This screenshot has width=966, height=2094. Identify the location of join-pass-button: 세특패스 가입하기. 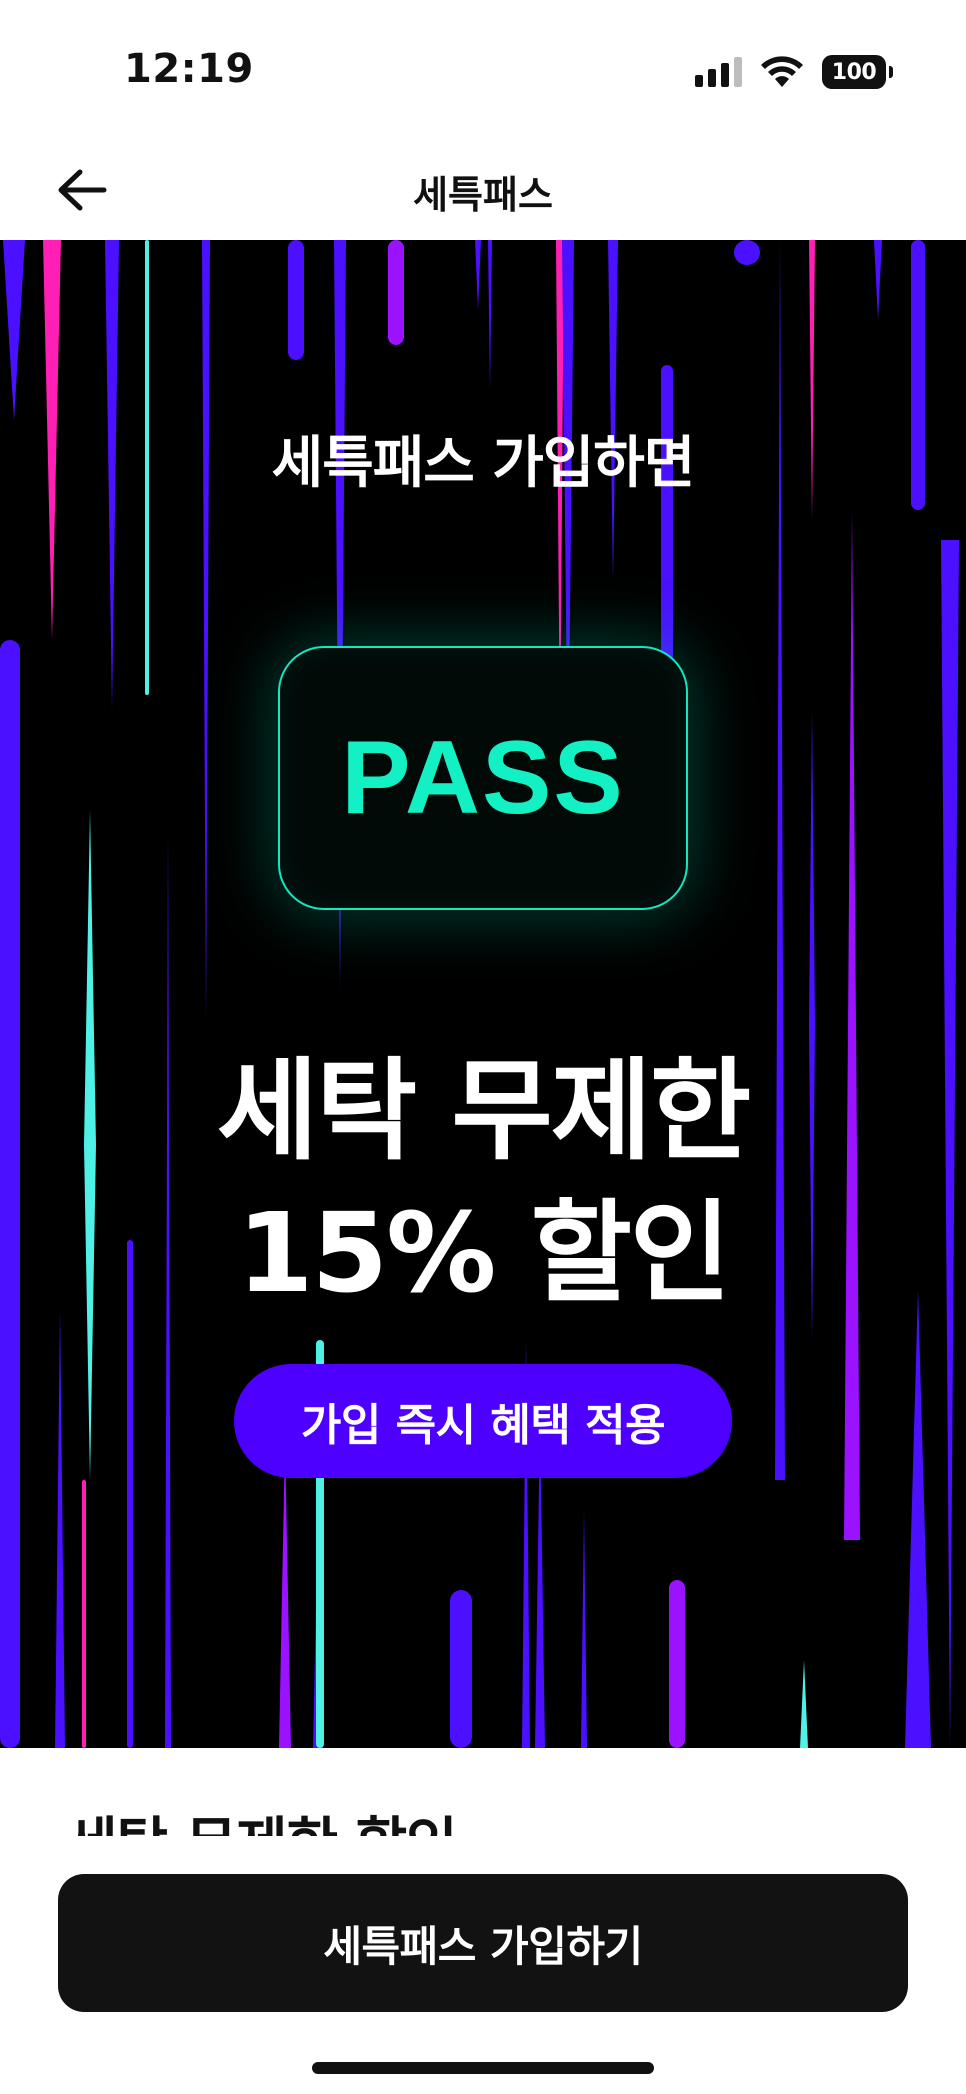
(483, 1943).